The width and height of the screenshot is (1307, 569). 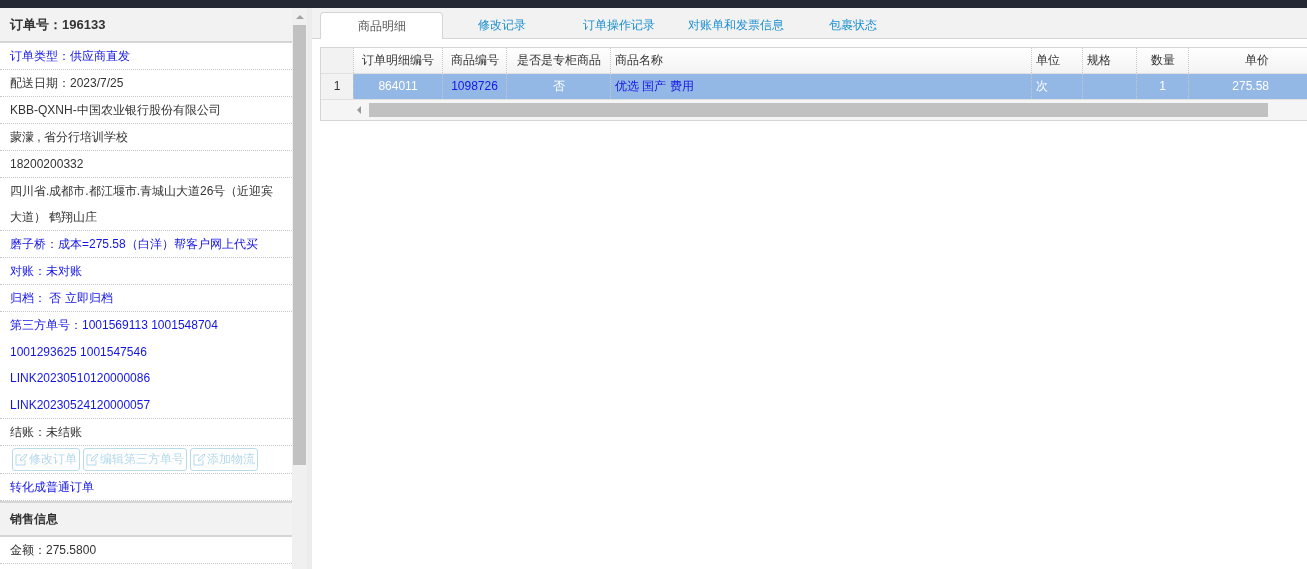 I want to click on tab: 商品明细, so click(x=381, y=25).